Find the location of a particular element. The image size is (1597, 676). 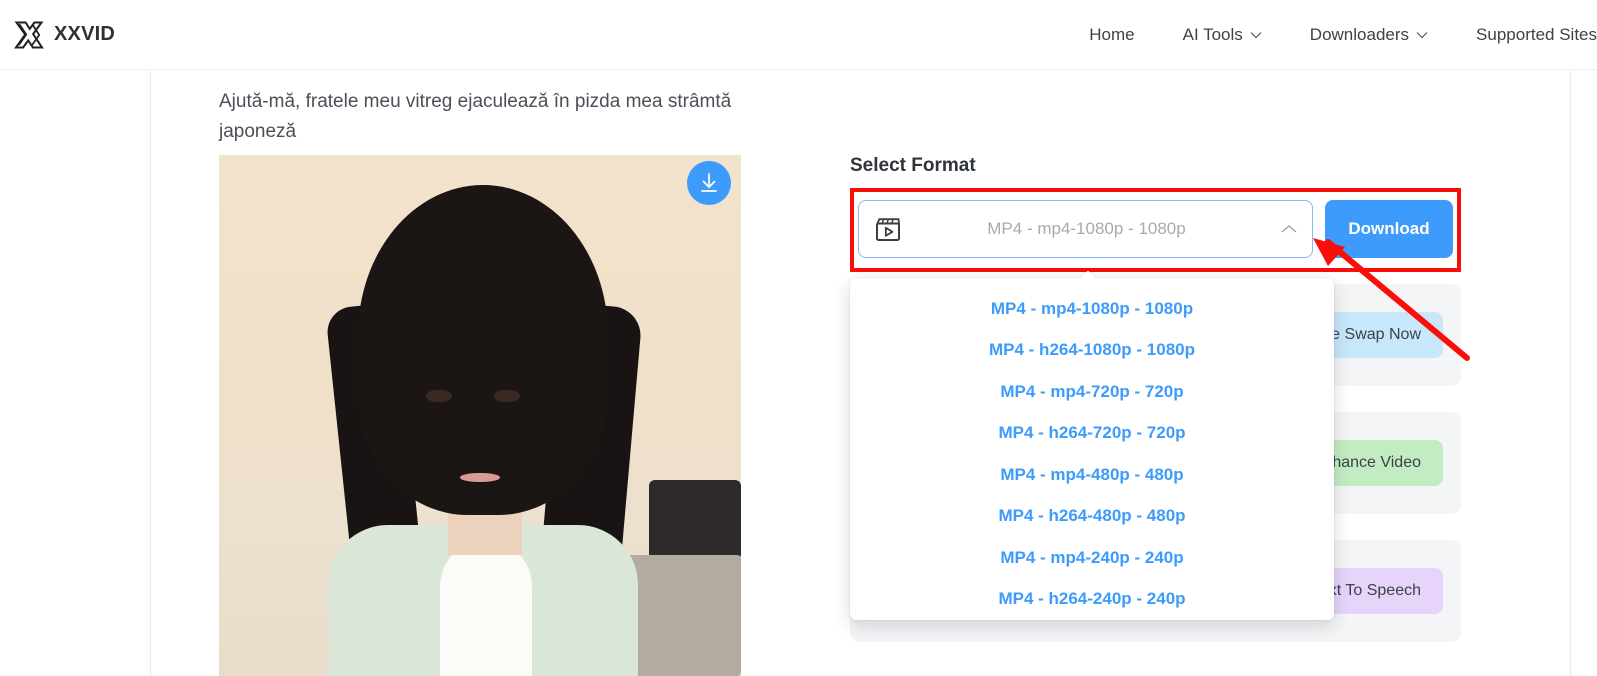

format-select: MP4 - mp4-1080p - 1080p is located at coordinates (1085, 229).